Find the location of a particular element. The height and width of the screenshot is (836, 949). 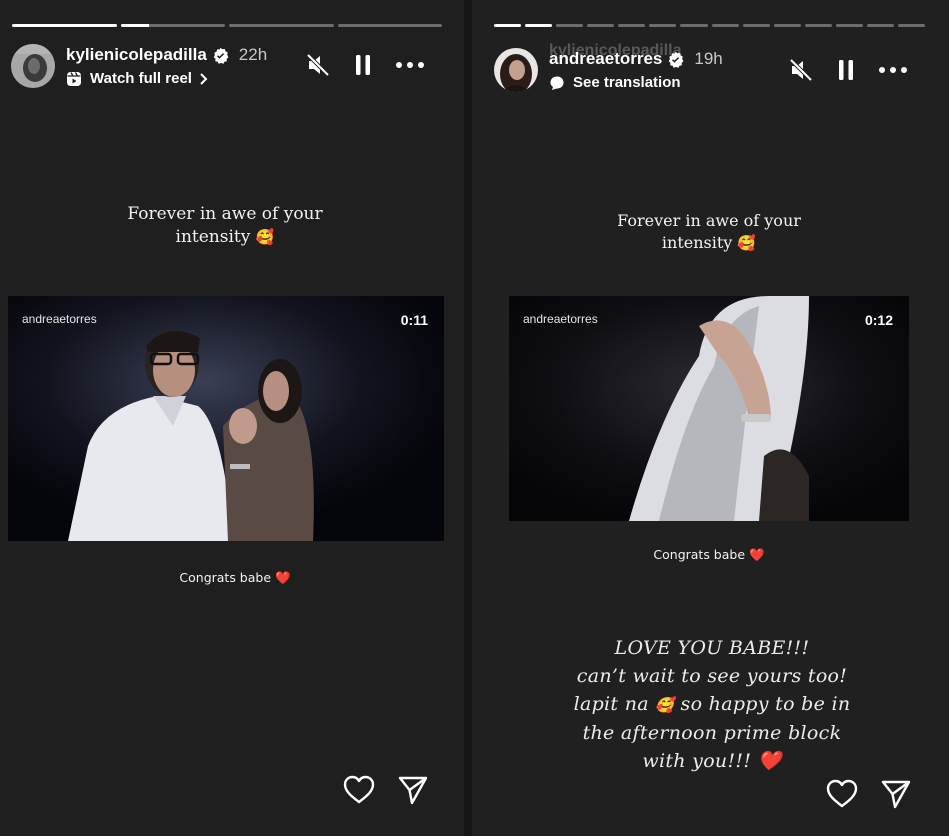

love-line: the afternoon prime block is located at coordinates (712, 733).